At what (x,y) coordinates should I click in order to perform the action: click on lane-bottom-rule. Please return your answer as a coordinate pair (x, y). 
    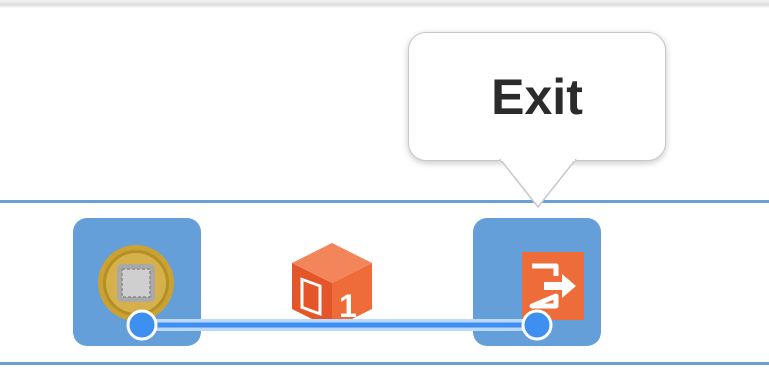
    Looking at the image, I should click on (384, 363).